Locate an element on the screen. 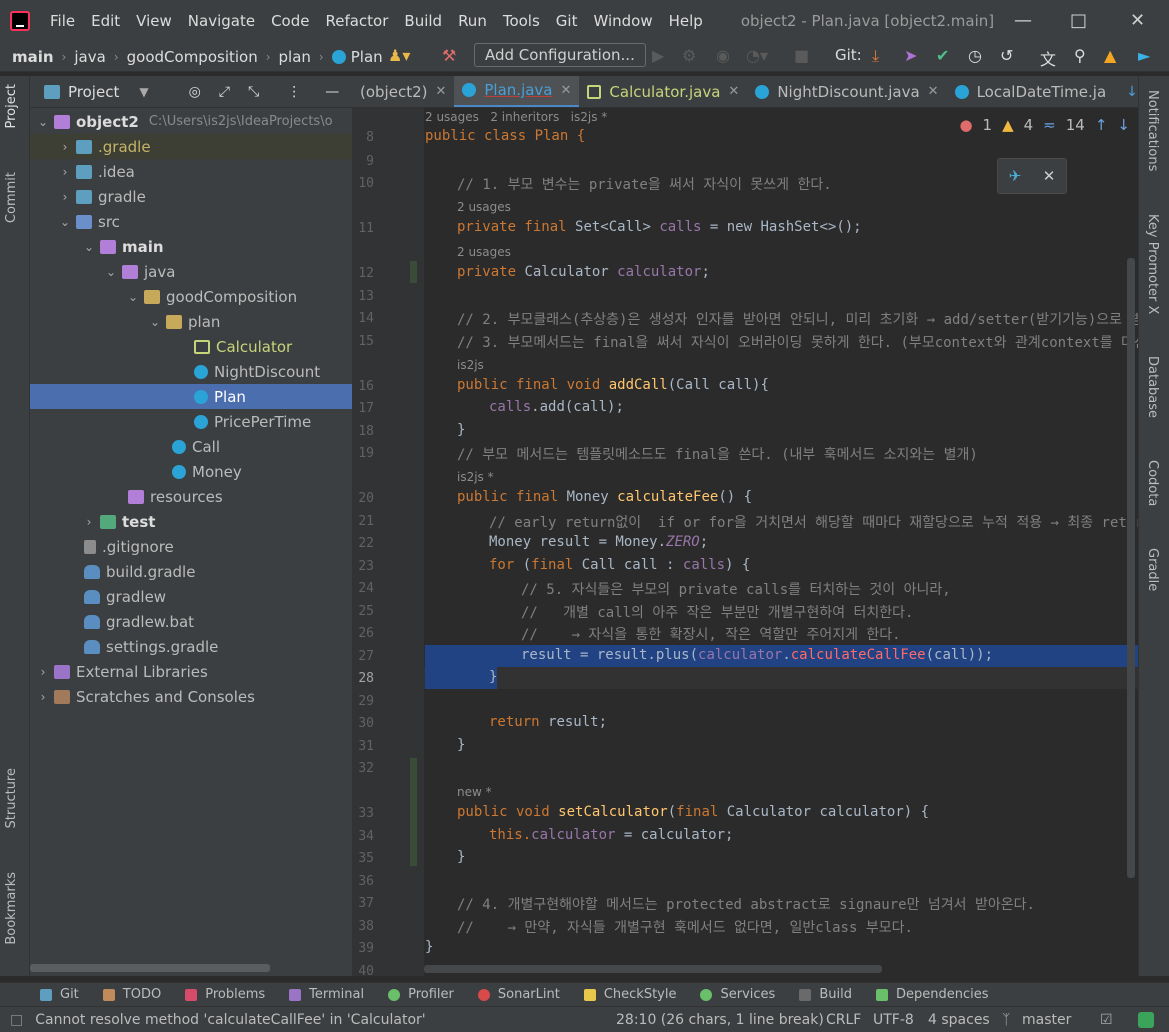 The height and width of the screenshot is (1032, 1169). menu-help: Help is located at coordinates (686, 21).